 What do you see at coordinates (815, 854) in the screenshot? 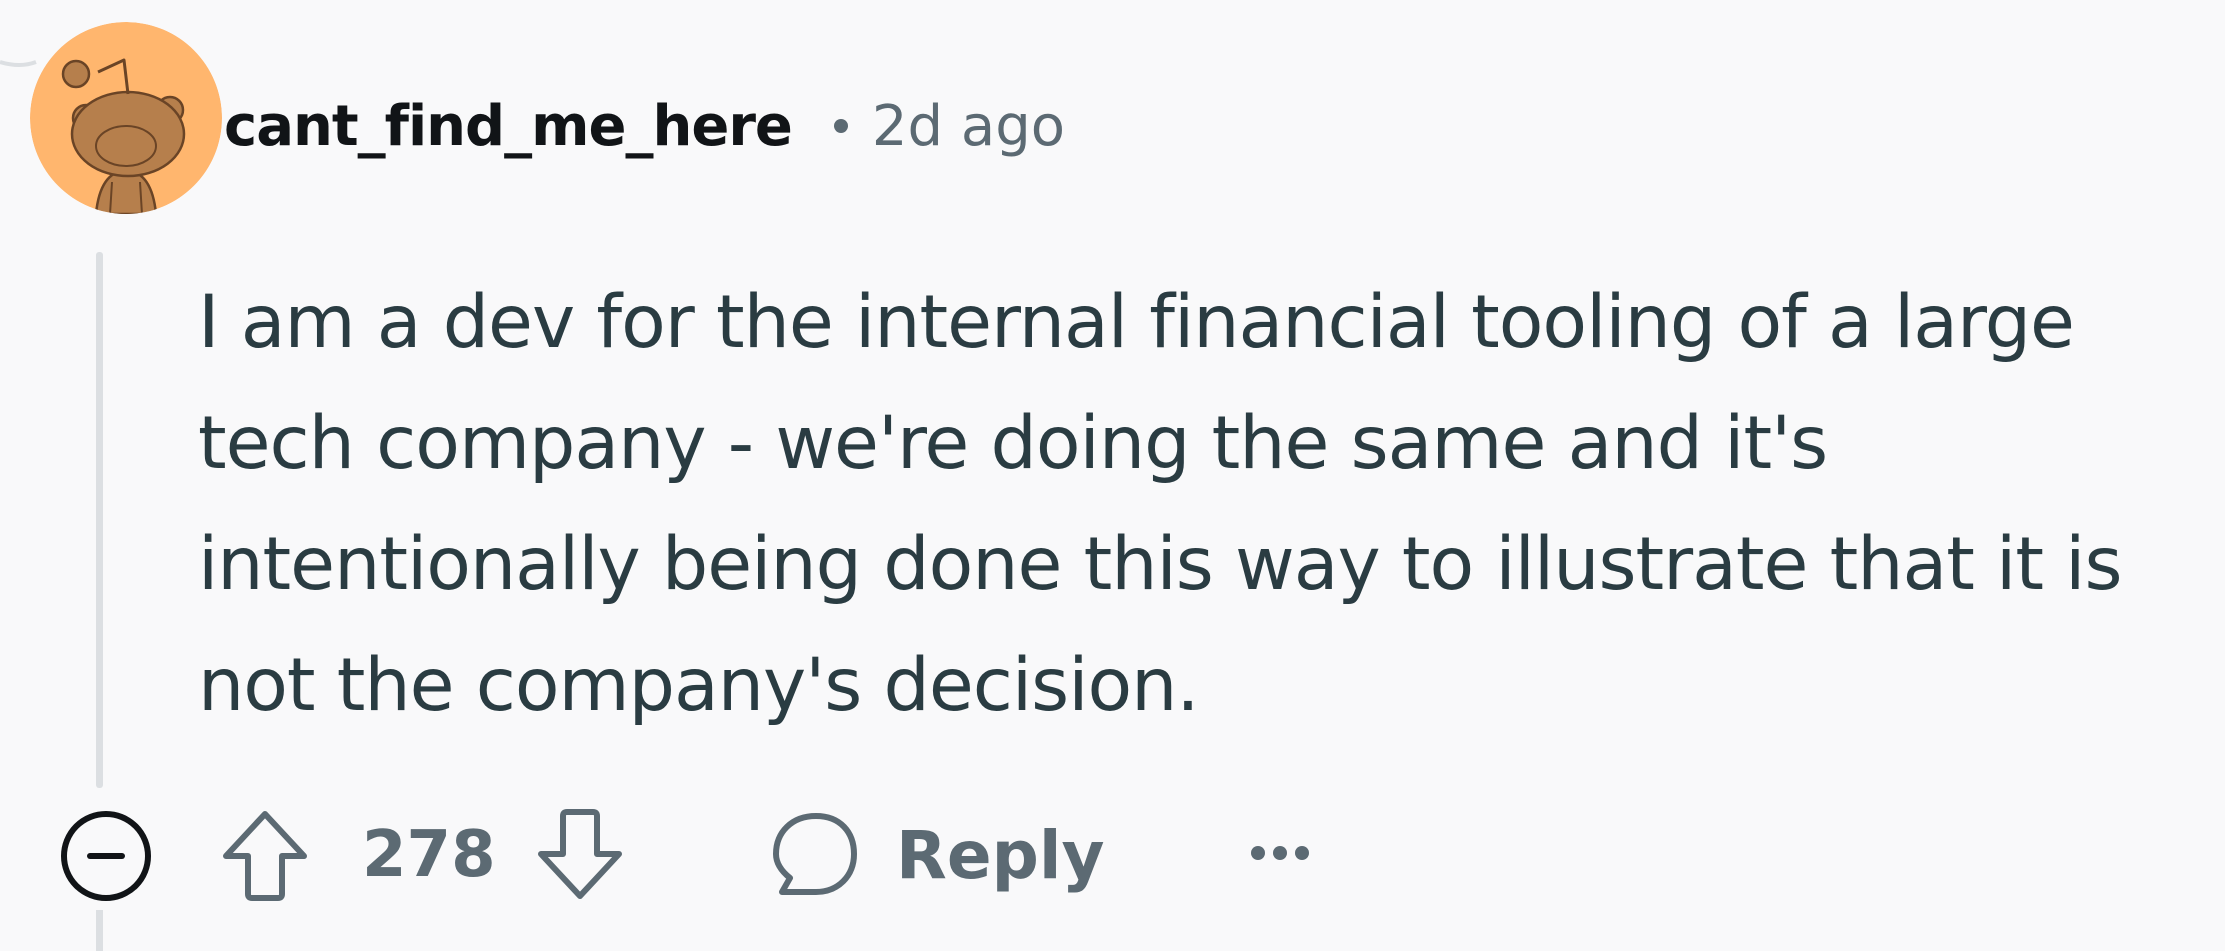
I see `speech-bubble-icon` at bounding box center [815, 854].